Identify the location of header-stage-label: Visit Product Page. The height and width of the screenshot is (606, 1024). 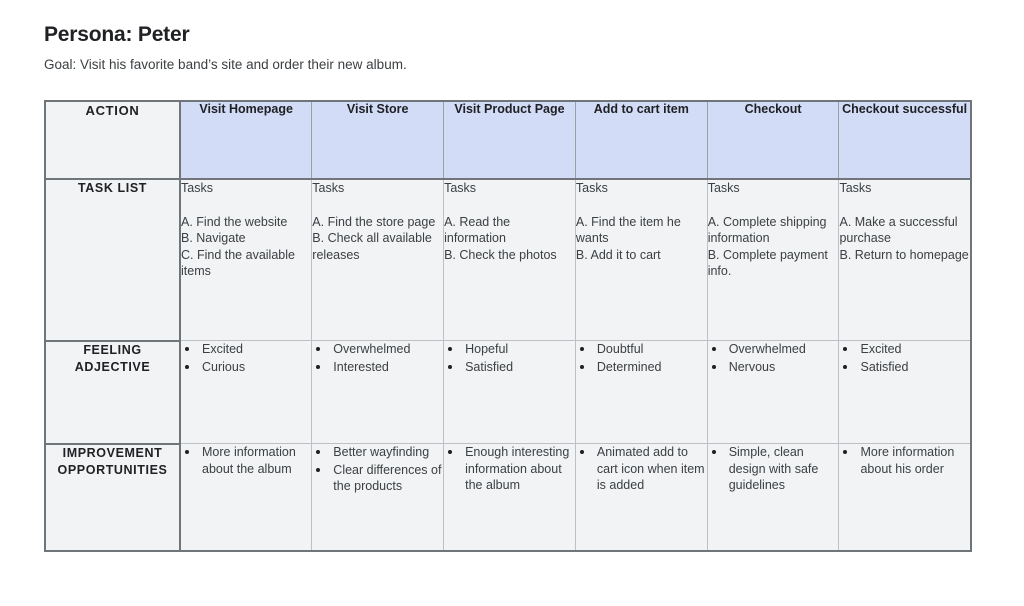
(509, 108).